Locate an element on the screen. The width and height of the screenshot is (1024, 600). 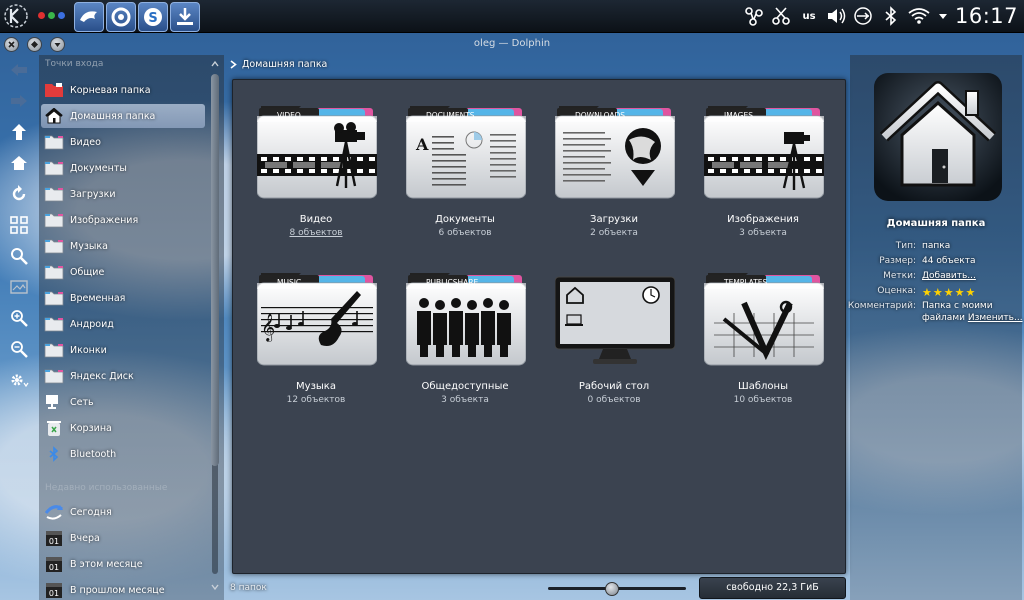
breadcrumb: Домашняя папка is located at coordinates (278, 64).